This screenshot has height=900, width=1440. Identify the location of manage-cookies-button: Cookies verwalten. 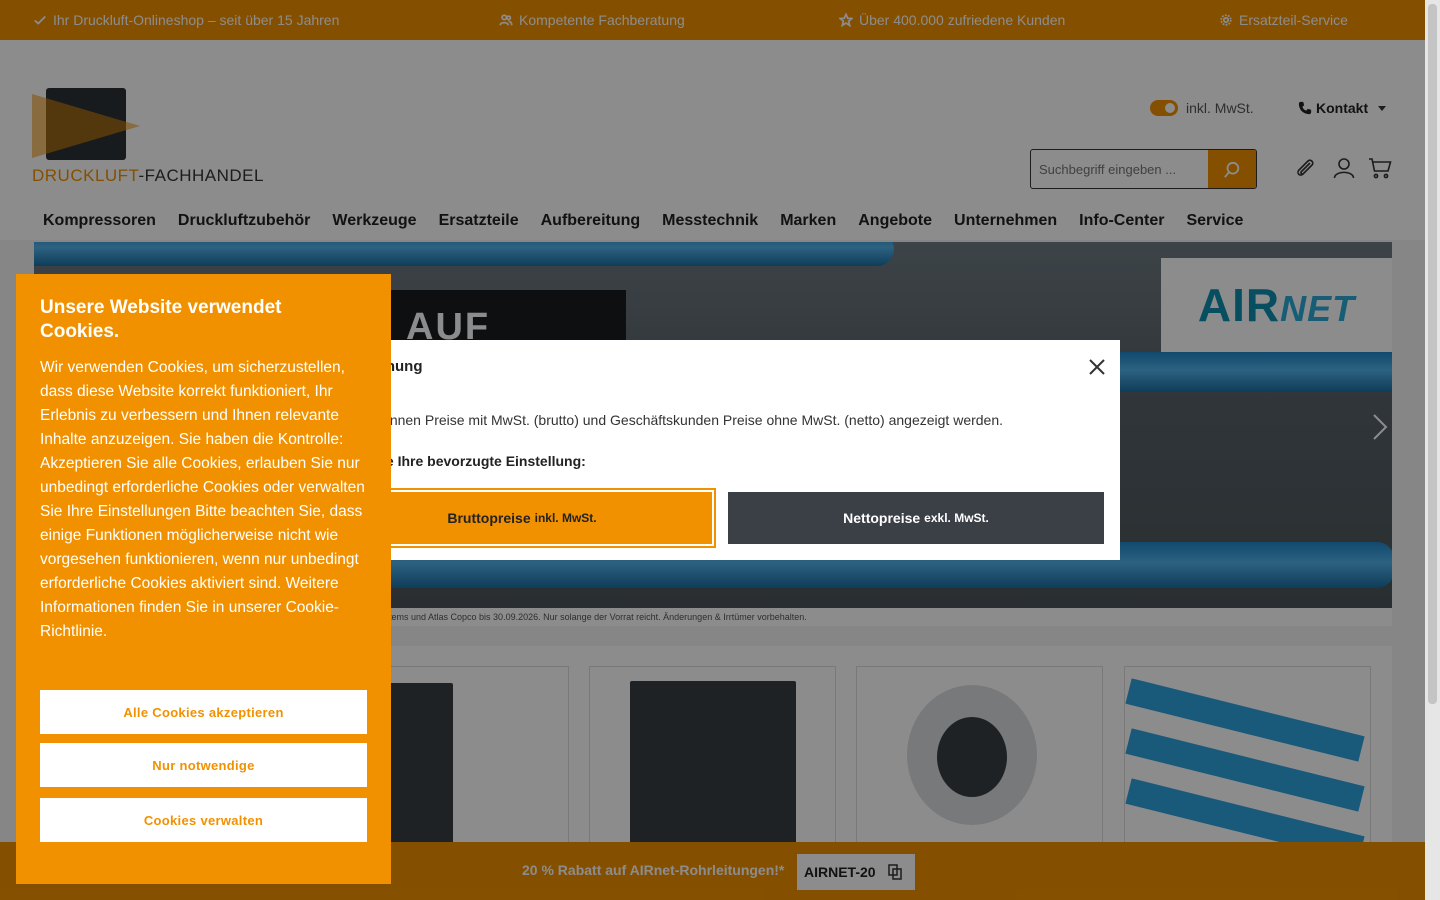
(203, 820).